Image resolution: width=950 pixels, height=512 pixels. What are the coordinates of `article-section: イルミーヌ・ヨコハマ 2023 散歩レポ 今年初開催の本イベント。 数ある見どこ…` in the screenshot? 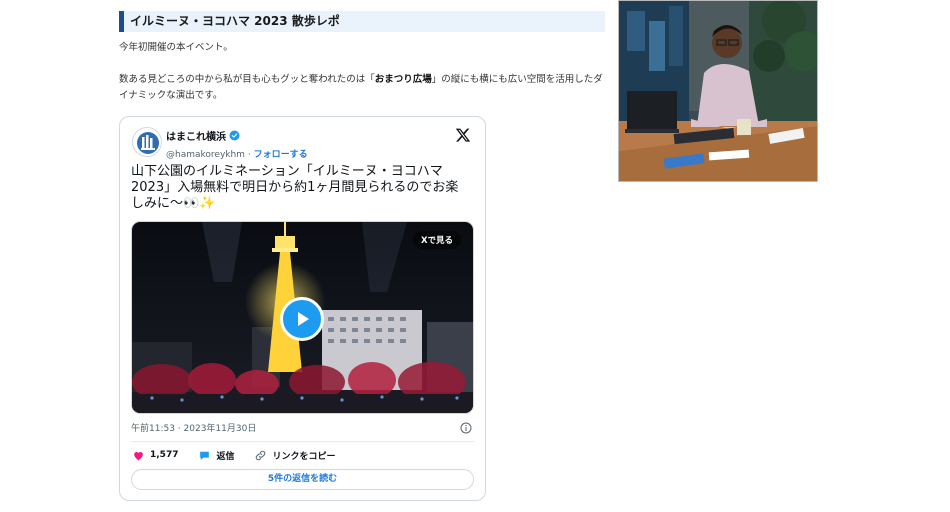 It's located at (362, 57).